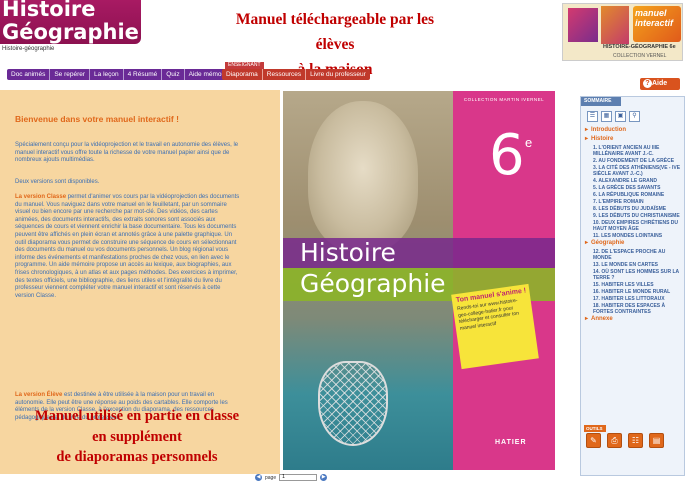 This screenshot has height=481, width=688. I want to click on toc-item: 15. HABITER LES VILLES, so click(633, 285).